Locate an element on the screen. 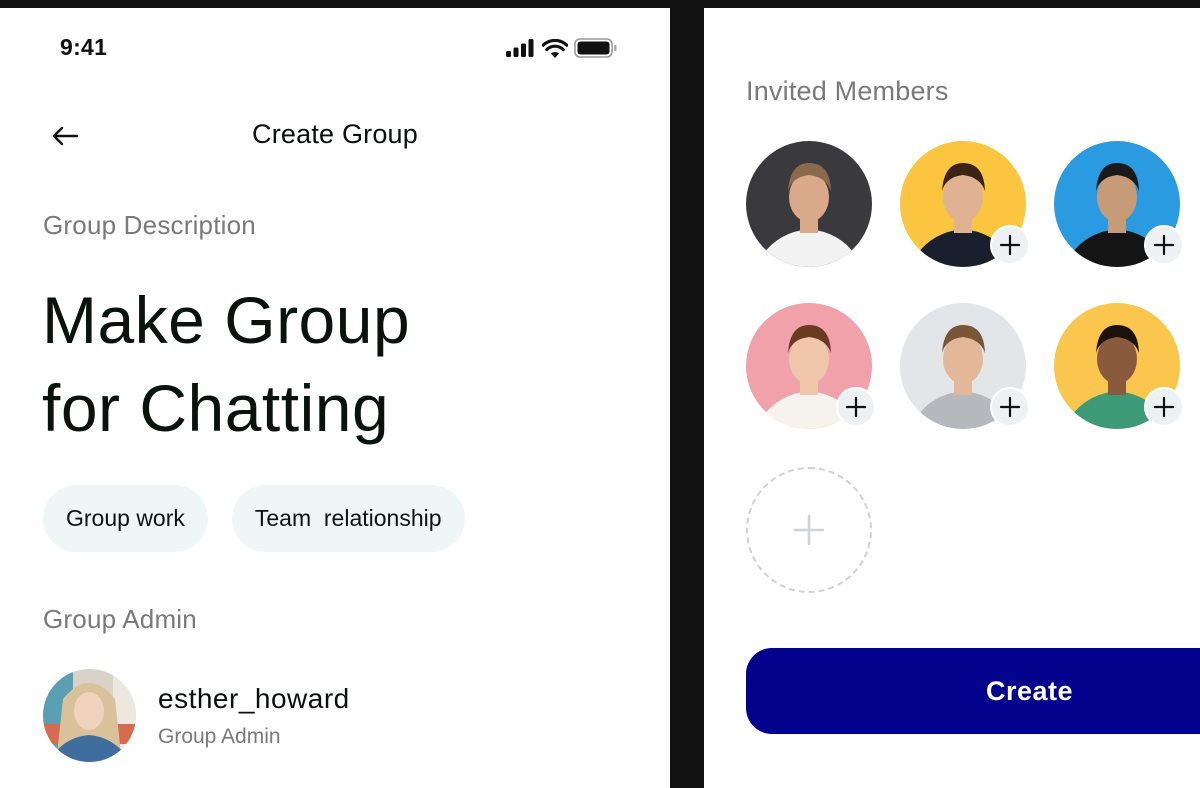 The image size is (1200, 788). admin-photo is located at coordinates (89, 715).